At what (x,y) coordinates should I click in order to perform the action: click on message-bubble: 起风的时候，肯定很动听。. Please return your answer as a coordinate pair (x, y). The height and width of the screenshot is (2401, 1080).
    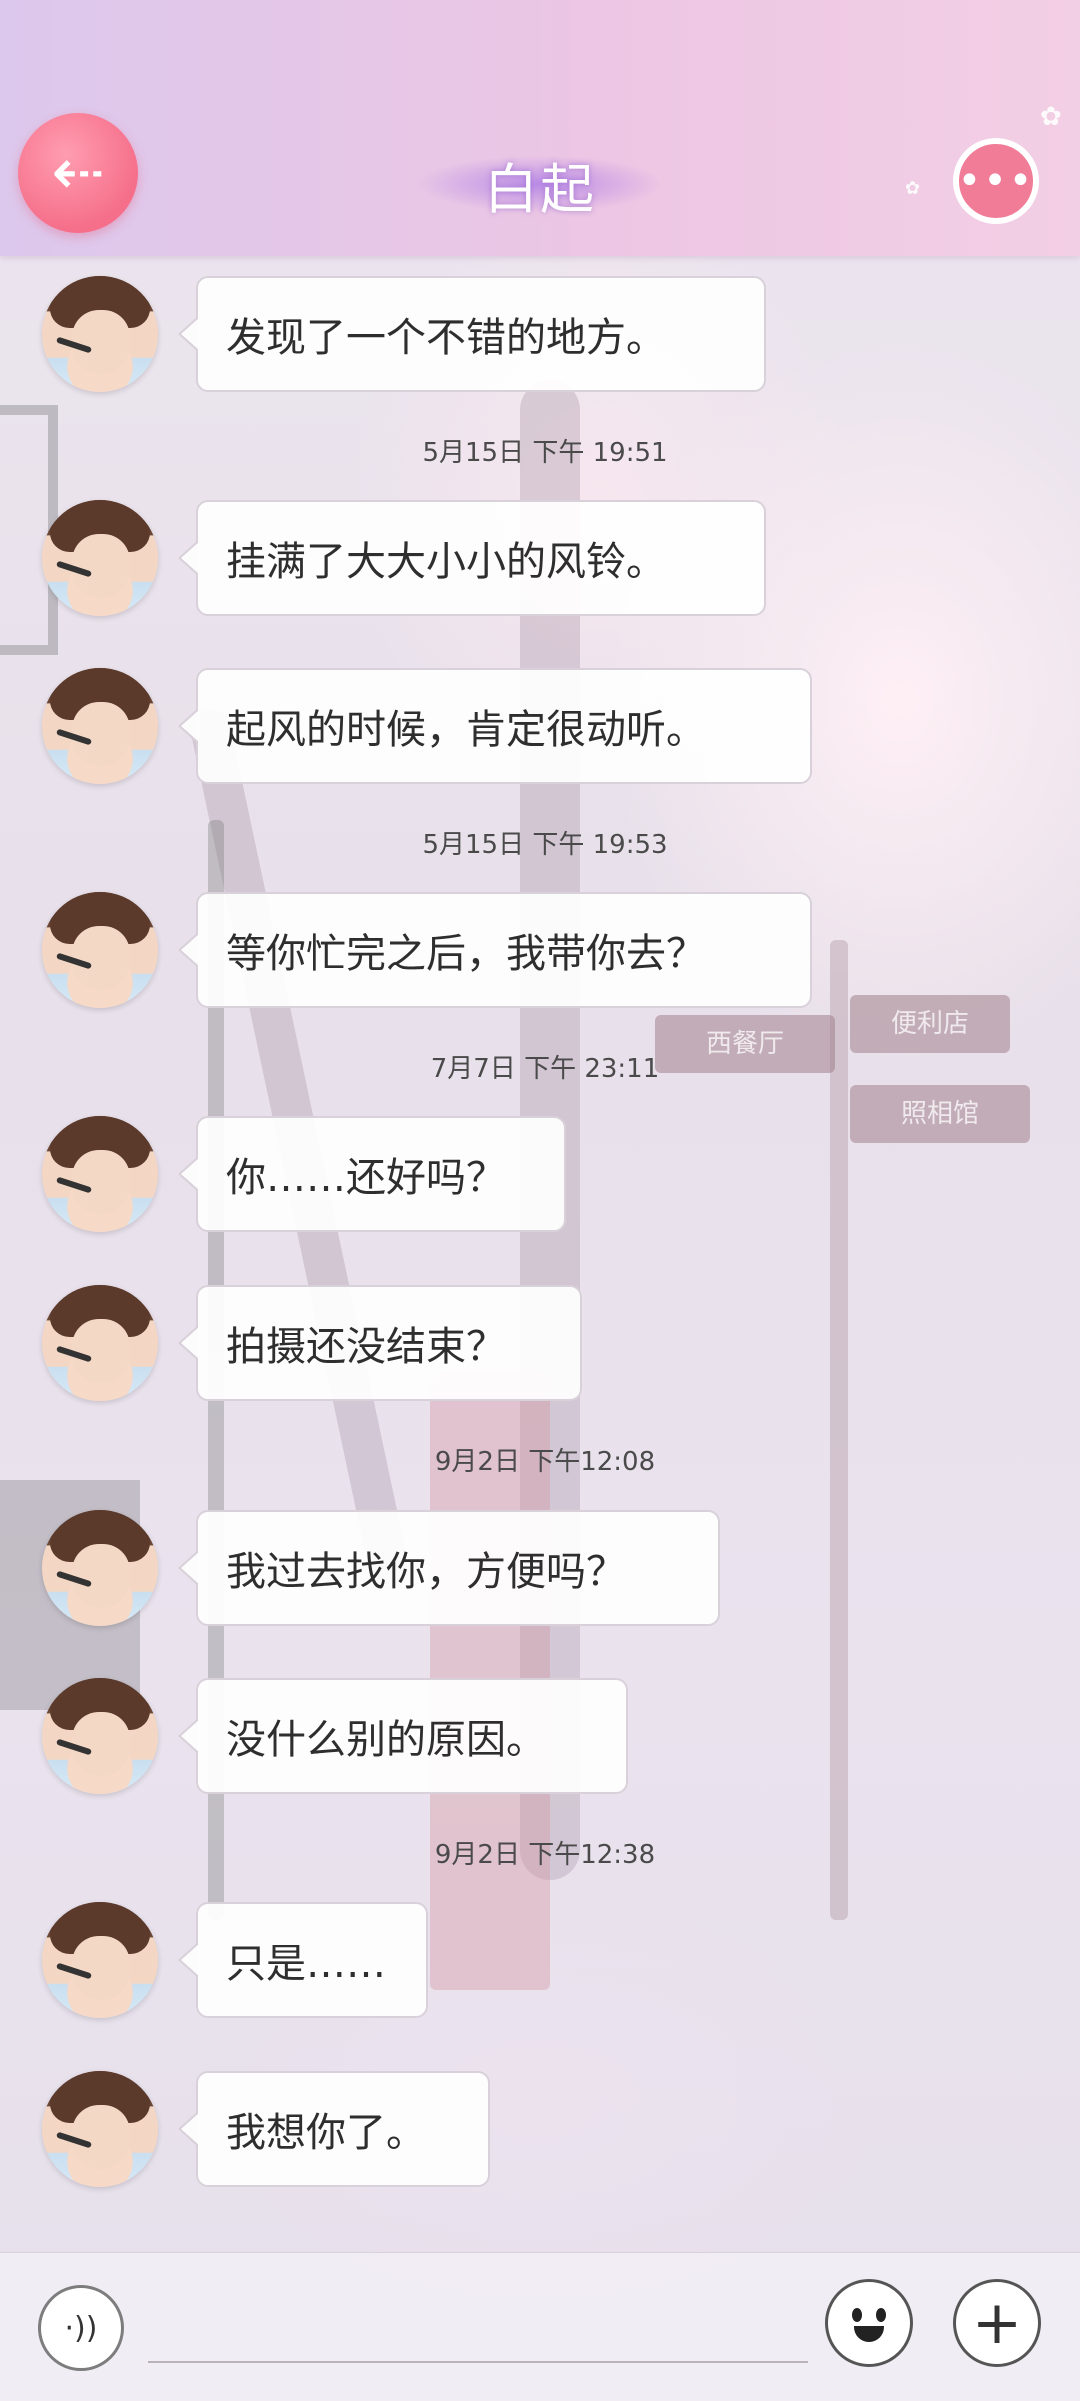
    Looking at the image, I should click on (495, 726).